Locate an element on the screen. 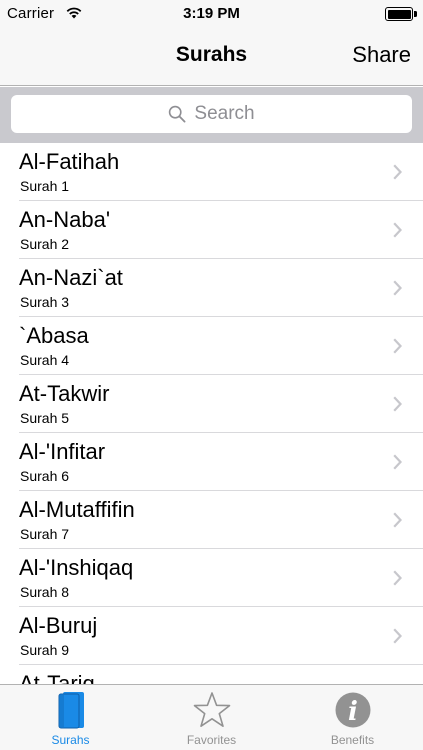  list-item: Al-Fatihah Surah 1 is located at coordinates (211, 172).